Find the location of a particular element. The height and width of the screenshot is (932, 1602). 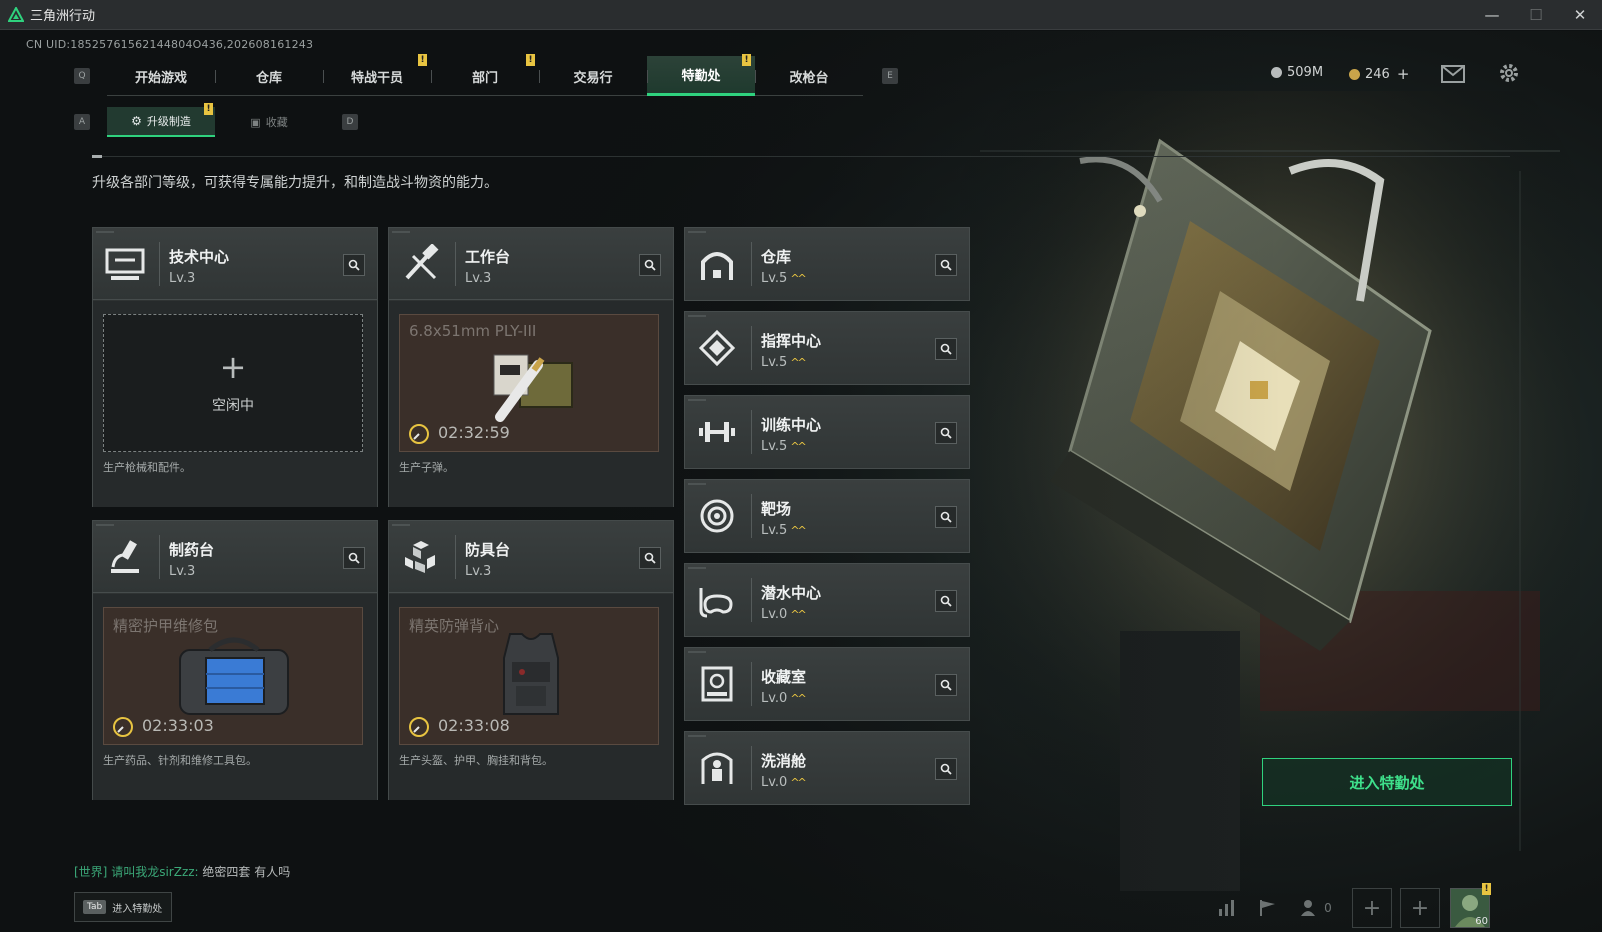

facility-name: 指挥中心 is located at coordinates (791, 341).